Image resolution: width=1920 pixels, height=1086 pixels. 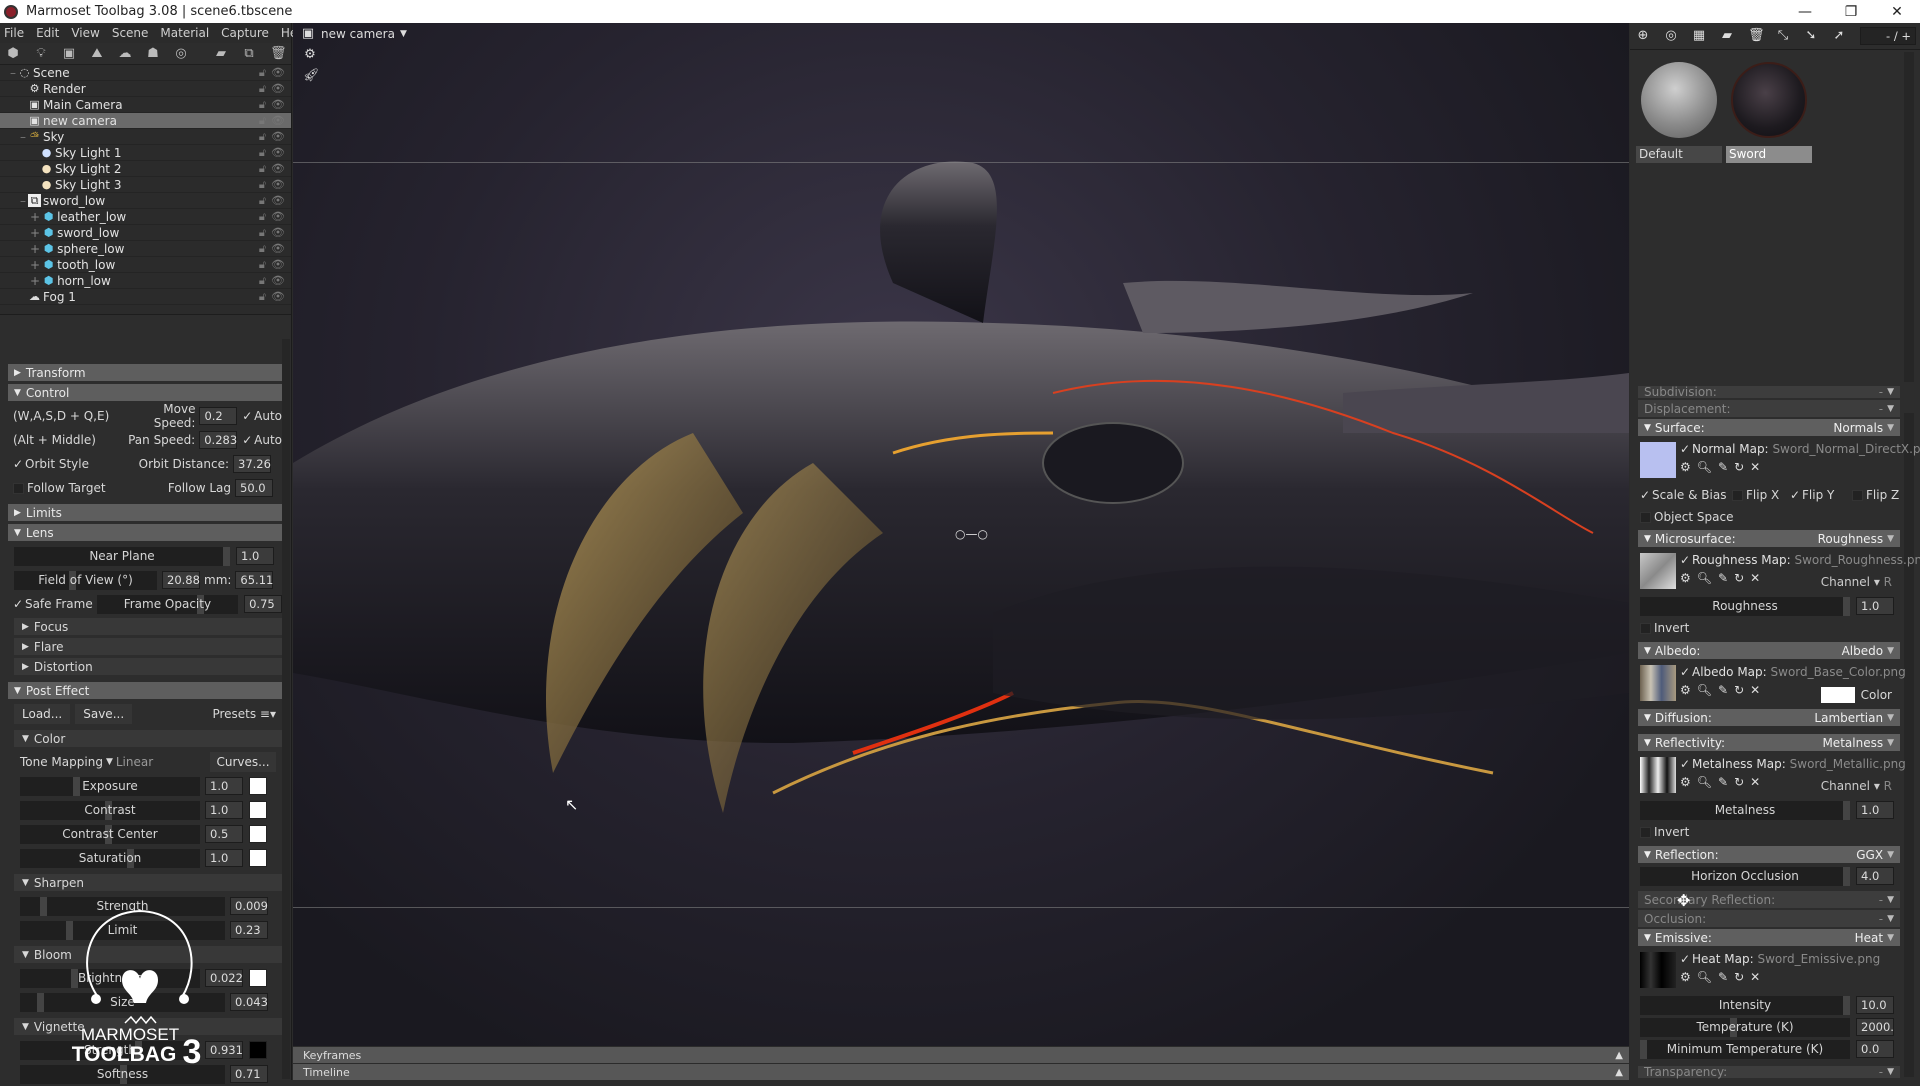 I want to click on section-color: ▼ Color, so click(x=148, y=738).